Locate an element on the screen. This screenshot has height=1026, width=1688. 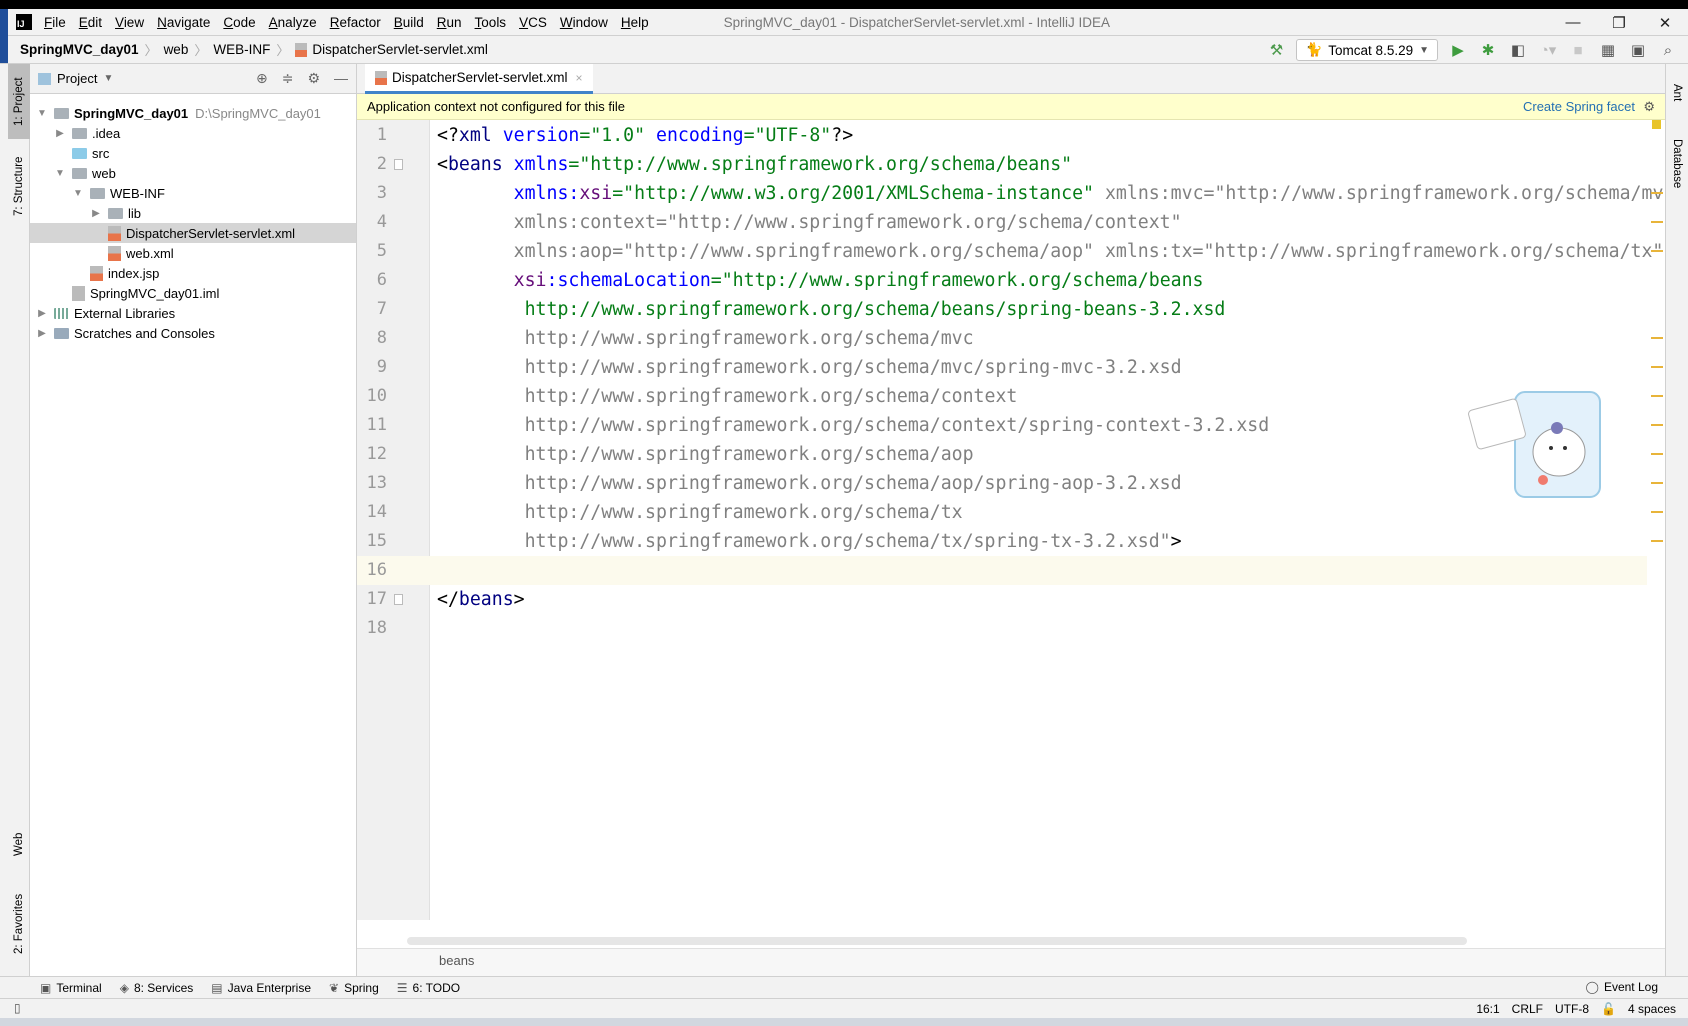
tab-structure: 7: Structure is located at coordinates (19, 186).